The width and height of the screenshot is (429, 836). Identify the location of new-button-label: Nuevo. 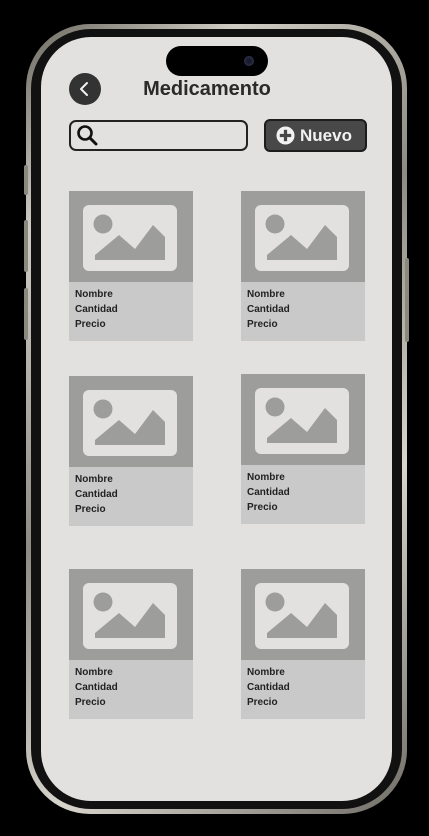
(326, 135).